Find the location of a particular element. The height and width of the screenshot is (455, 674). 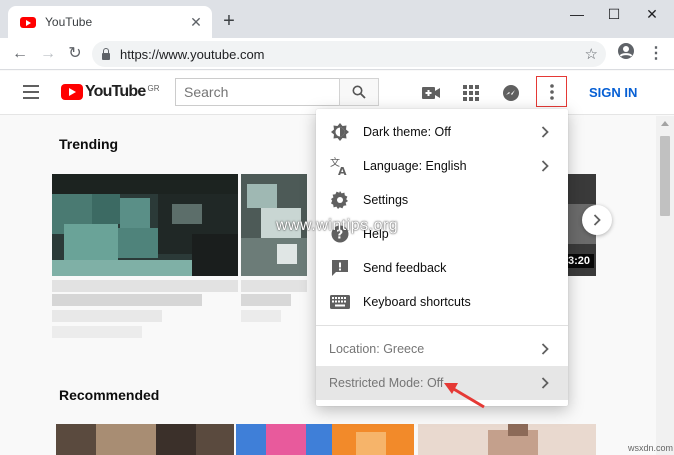

menu-item-label: Dark theme: Off is located at coordinates (407, 132).